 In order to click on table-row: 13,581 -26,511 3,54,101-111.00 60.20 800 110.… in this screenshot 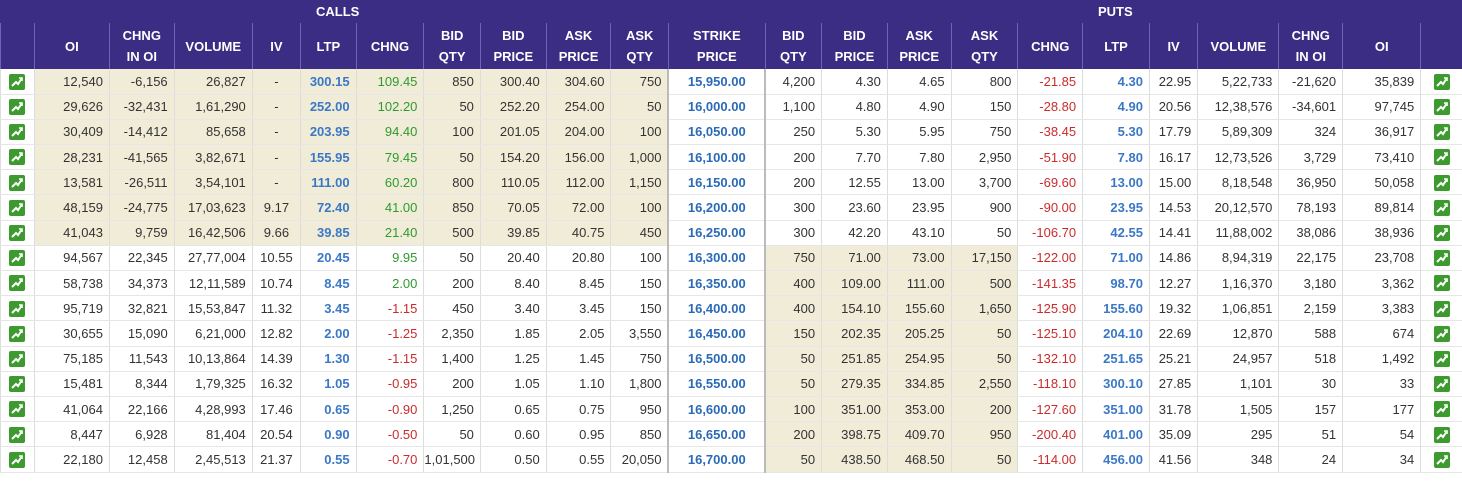, I will do `click(731, 182)`.